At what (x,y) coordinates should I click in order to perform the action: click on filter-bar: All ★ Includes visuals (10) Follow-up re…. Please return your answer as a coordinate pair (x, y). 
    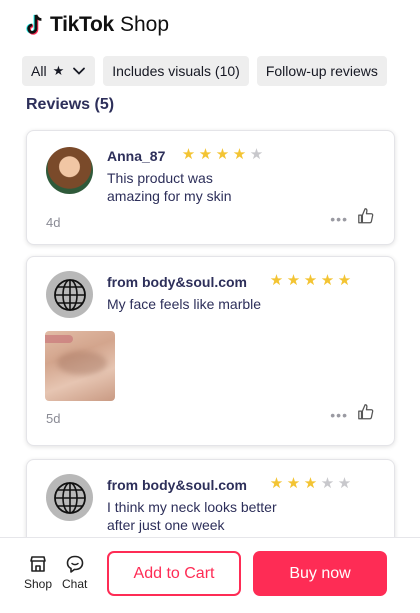
    Looking at the image, I should click on (204, 71).